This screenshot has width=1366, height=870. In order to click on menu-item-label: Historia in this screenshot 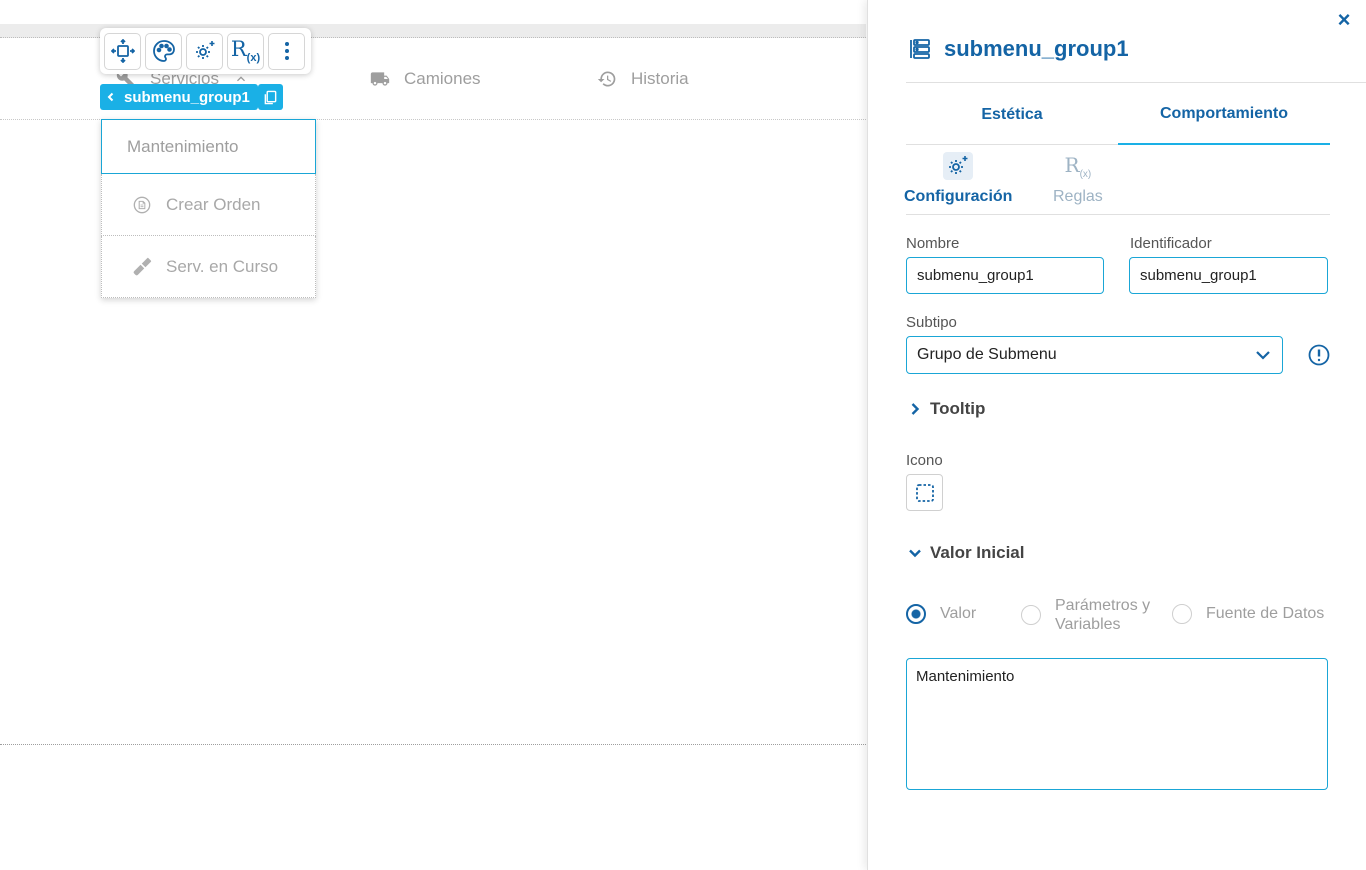, I will do `click(660, 78)`.